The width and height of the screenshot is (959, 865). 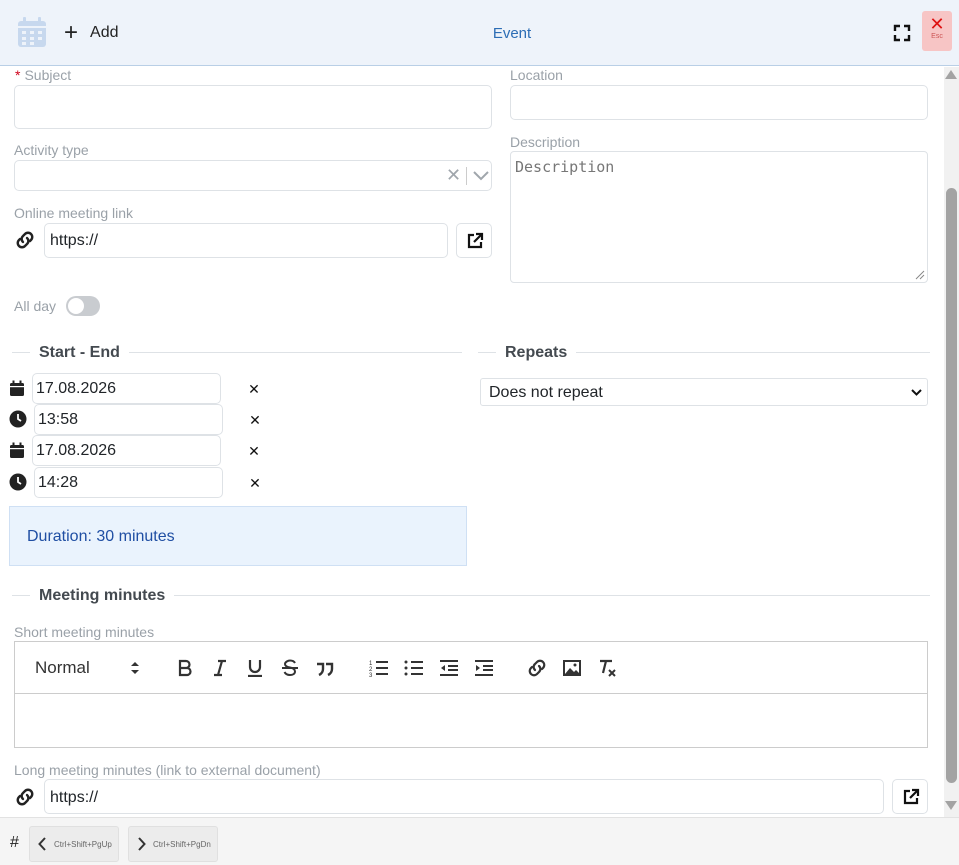 What do you see at coordinates (79, 353) in the screenshot?
I see `start-end-title: Start - End` at bounding box center [79, 353].